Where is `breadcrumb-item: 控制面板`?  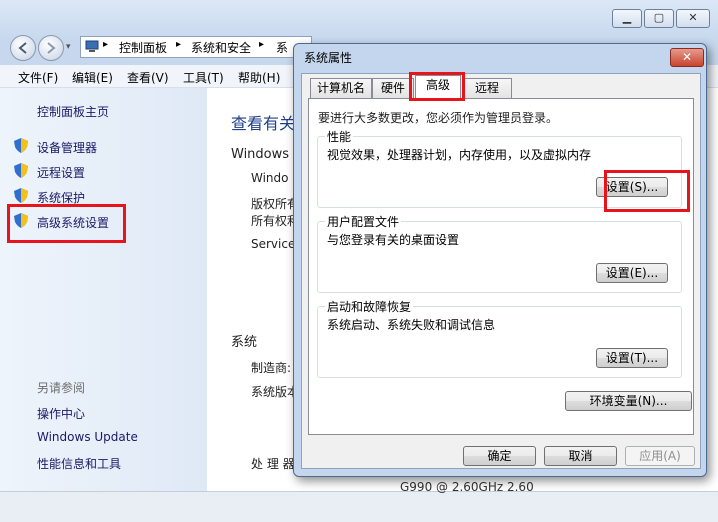
breadcrumb-item: 控制面板 is located at coordinates (143, 47).